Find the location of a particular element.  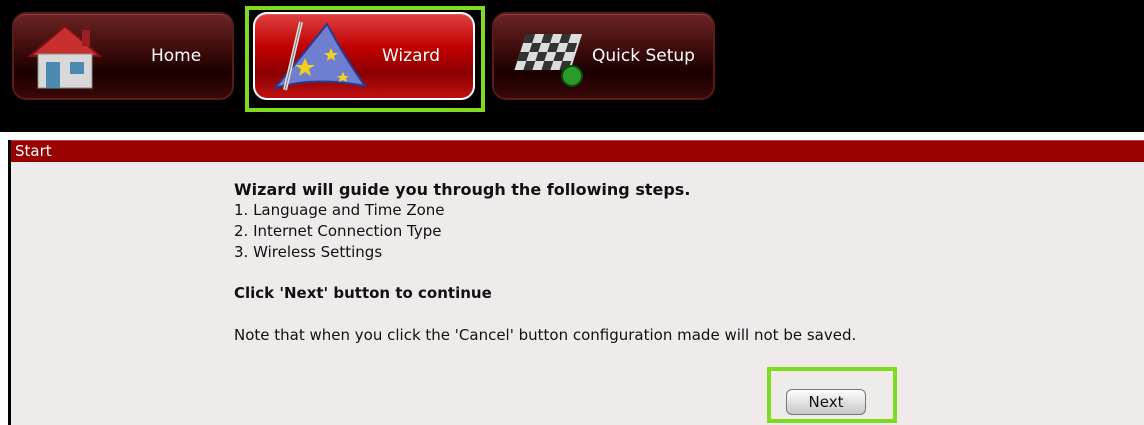

panel-title: Start is located at coordinates (33, 151).